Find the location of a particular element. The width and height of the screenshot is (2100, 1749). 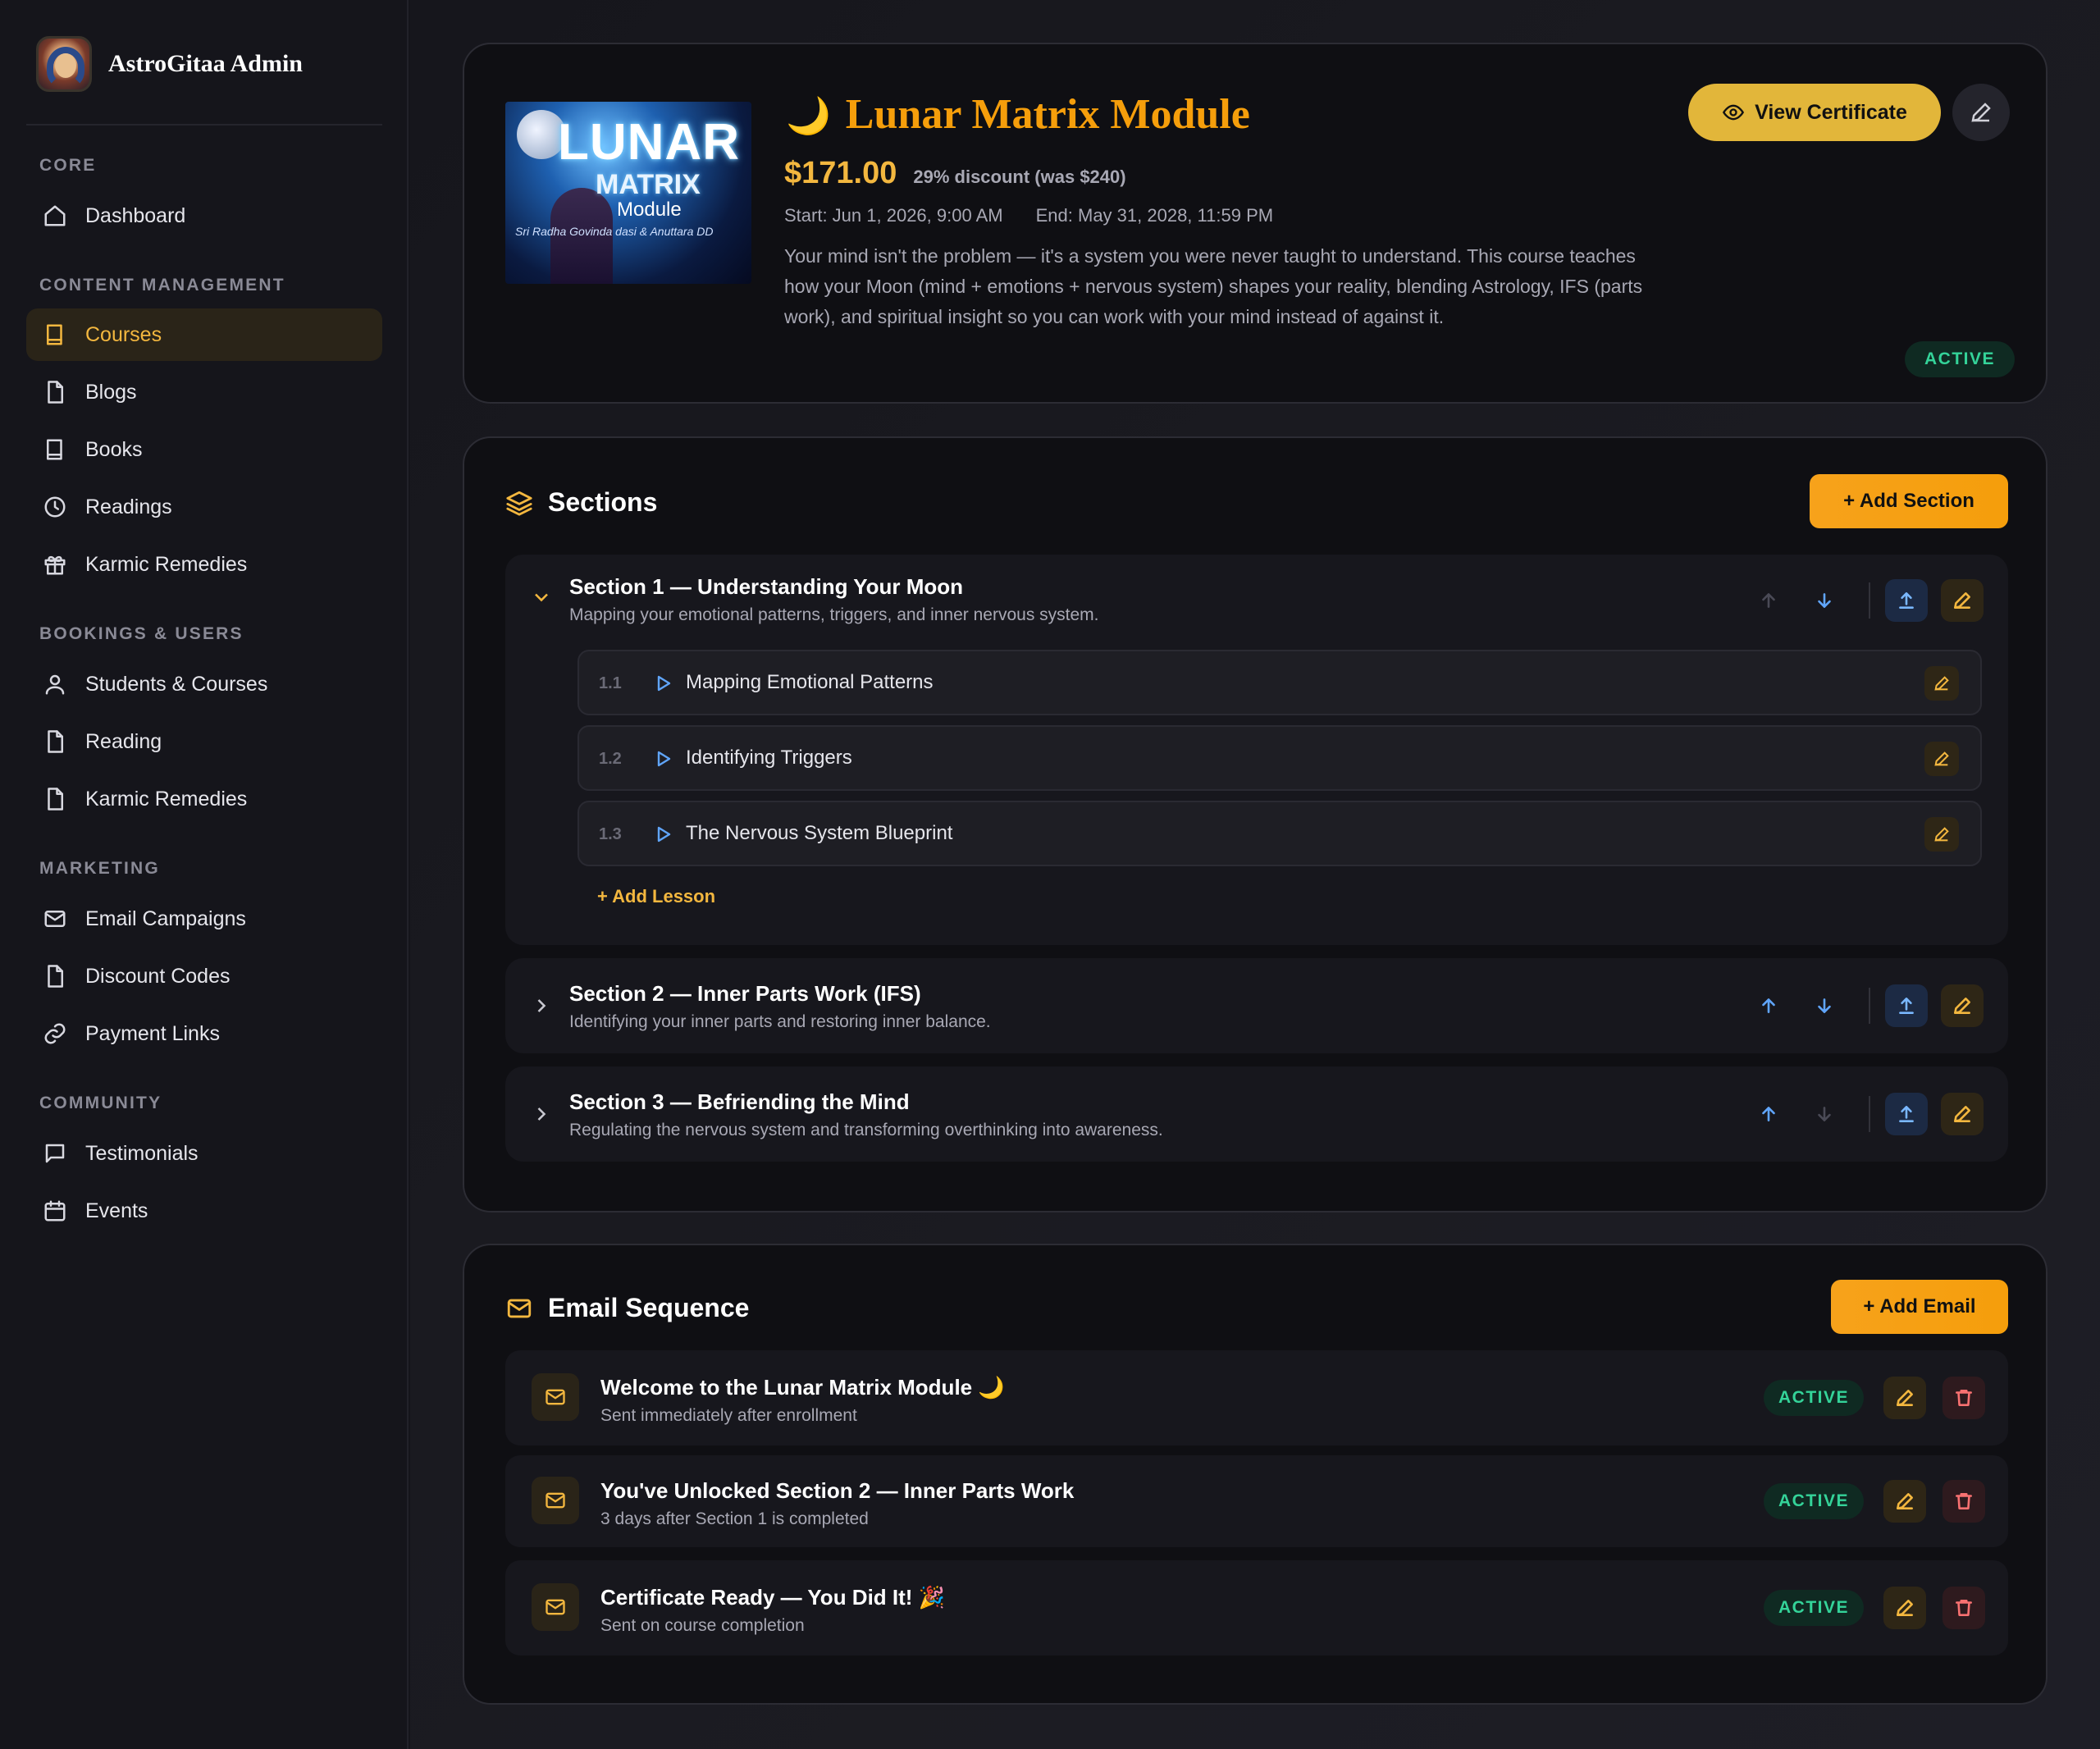

sidebar-item-karmic-remedies-bookings: Karmic Remedies is located at coordinates (204, 799).